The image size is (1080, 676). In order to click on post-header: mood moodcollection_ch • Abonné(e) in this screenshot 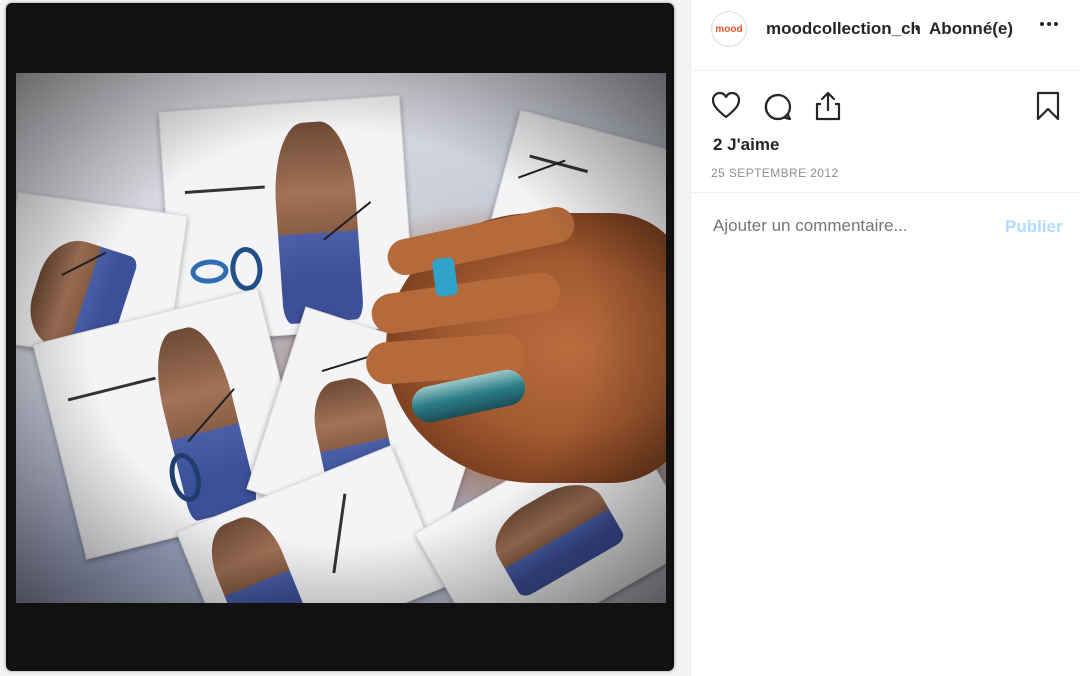, I will do `click(885, 35)`.